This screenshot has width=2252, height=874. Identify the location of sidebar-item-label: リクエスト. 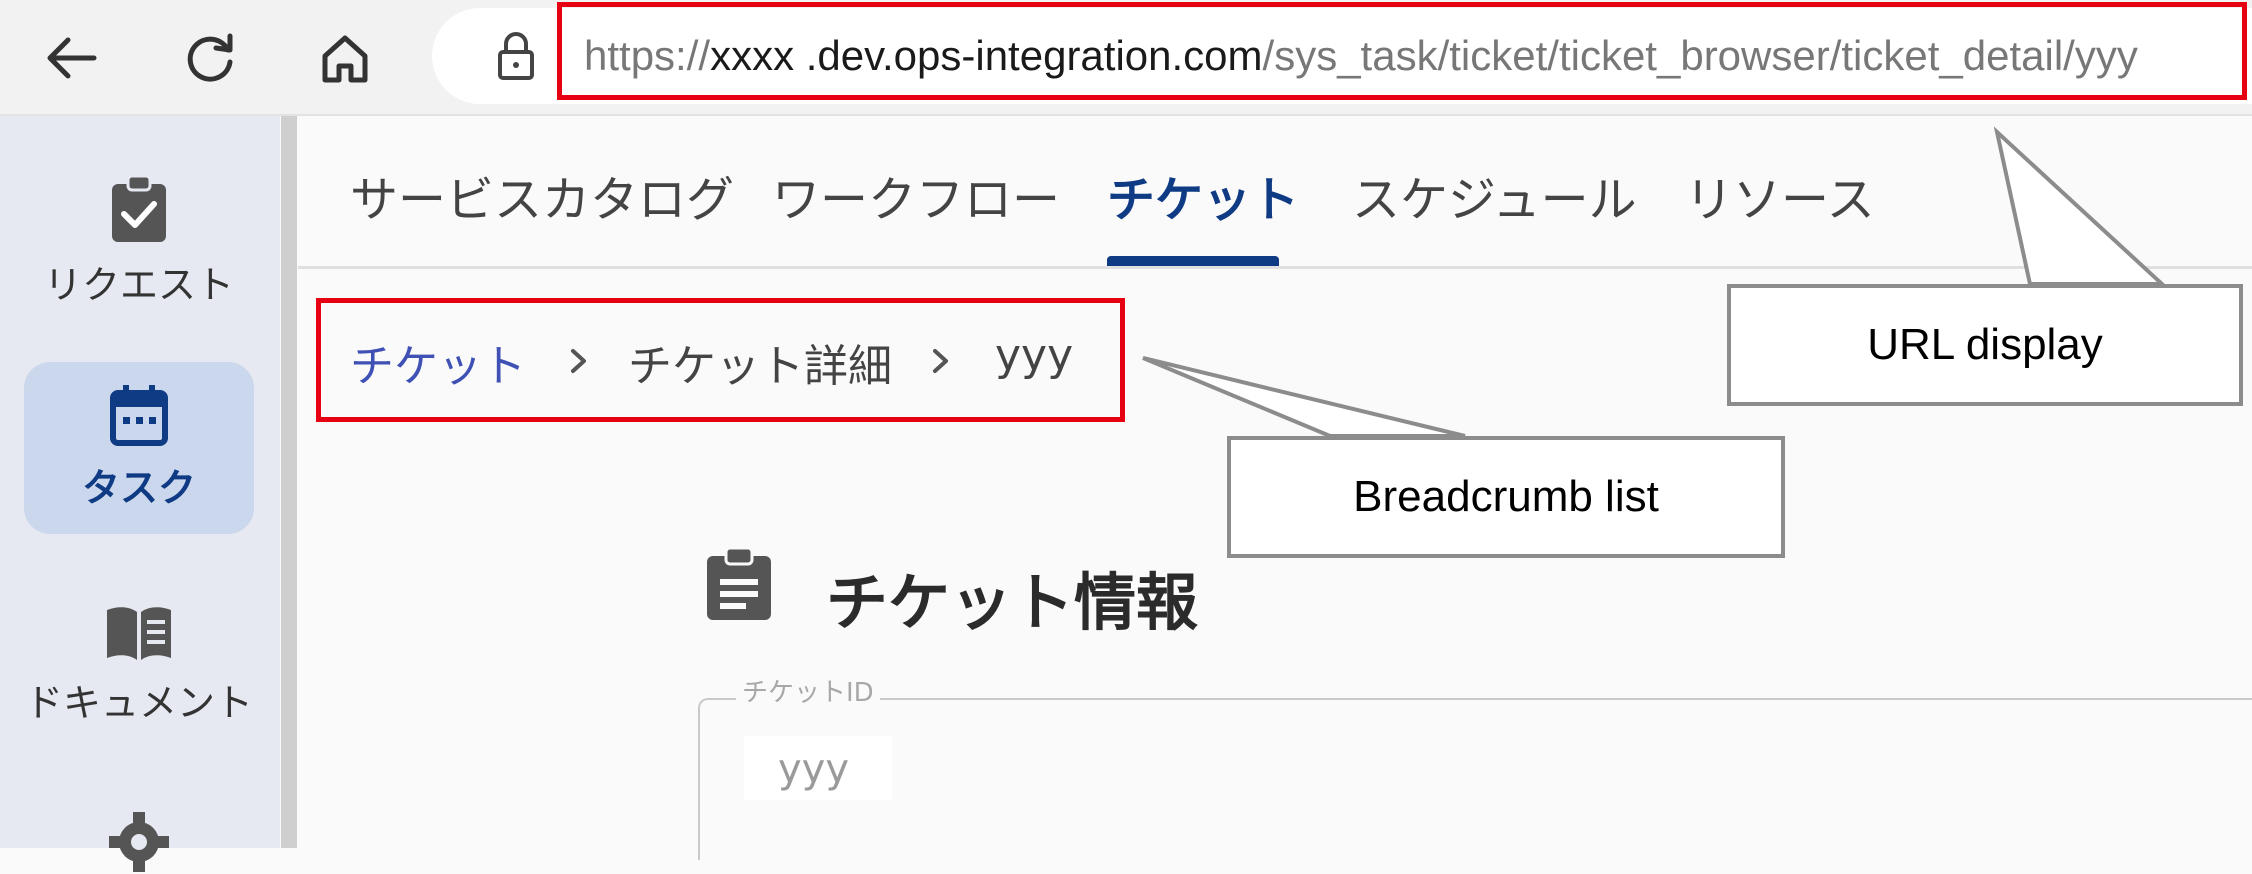
(138, 285).